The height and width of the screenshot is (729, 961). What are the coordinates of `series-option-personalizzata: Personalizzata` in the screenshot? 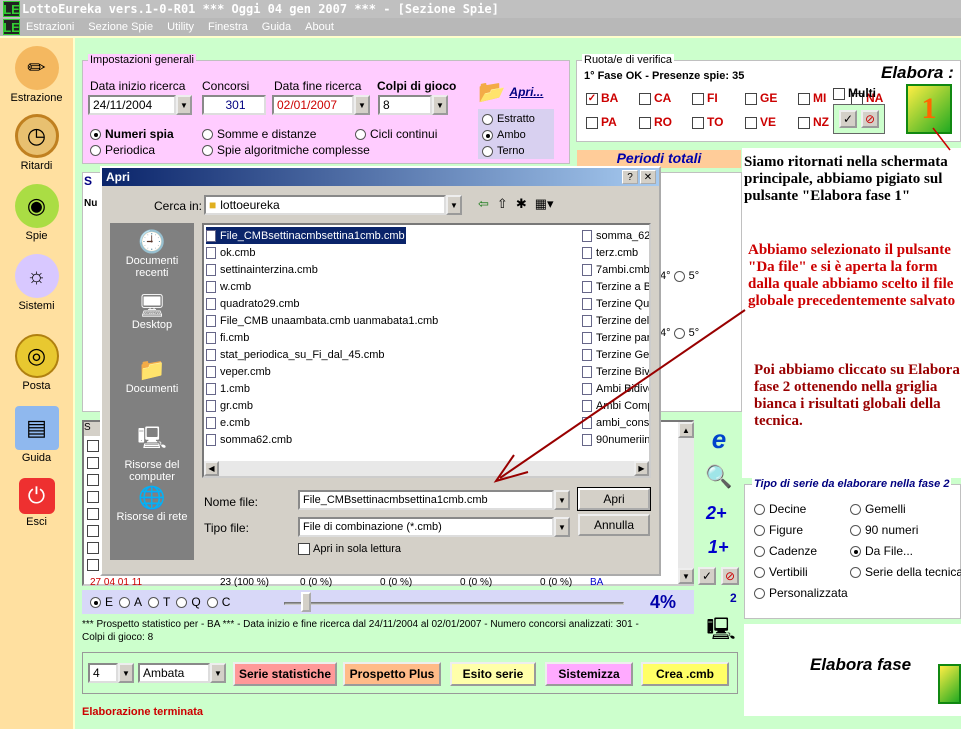 It's located at (802, 593).